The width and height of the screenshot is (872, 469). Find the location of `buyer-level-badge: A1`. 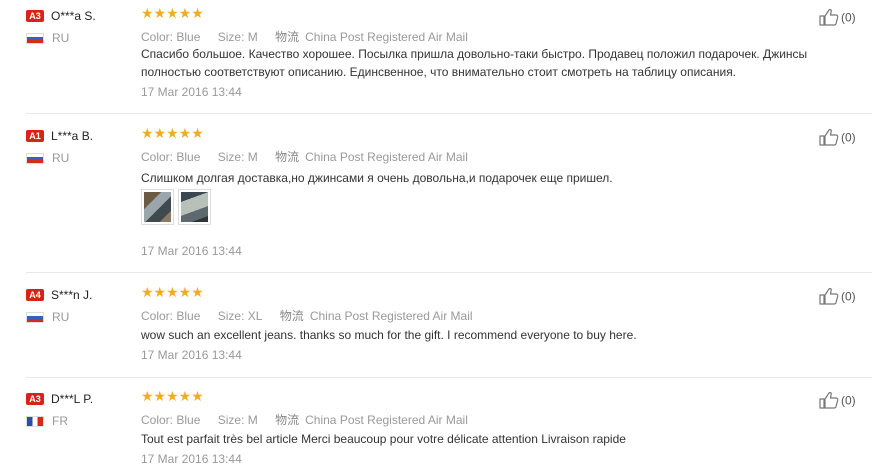

buyer-level-badge: A1 is located at coordinates (35, 135).